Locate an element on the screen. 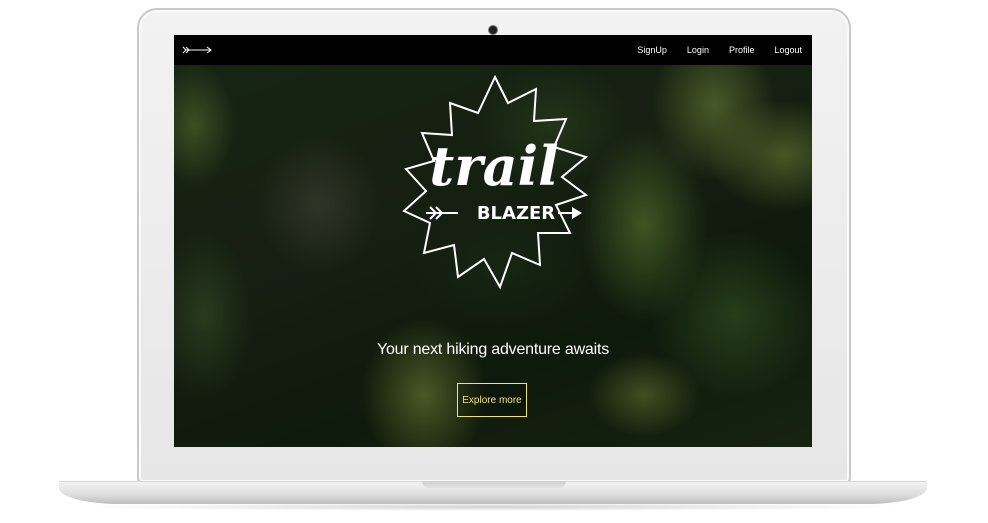 Image resolution: width=988 pixels, height=523 pixels. logo-word-trail: trail is located at coordinates (493, 166).